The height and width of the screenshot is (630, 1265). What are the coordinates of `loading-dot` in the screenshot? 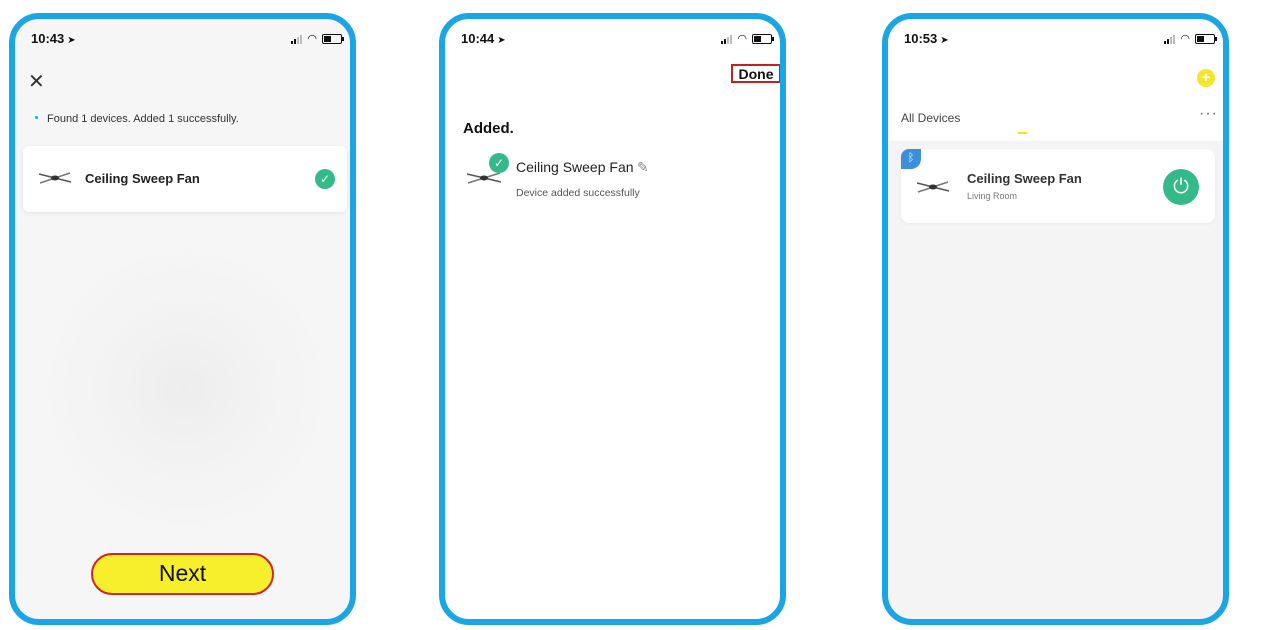 It's located at (36, 117).